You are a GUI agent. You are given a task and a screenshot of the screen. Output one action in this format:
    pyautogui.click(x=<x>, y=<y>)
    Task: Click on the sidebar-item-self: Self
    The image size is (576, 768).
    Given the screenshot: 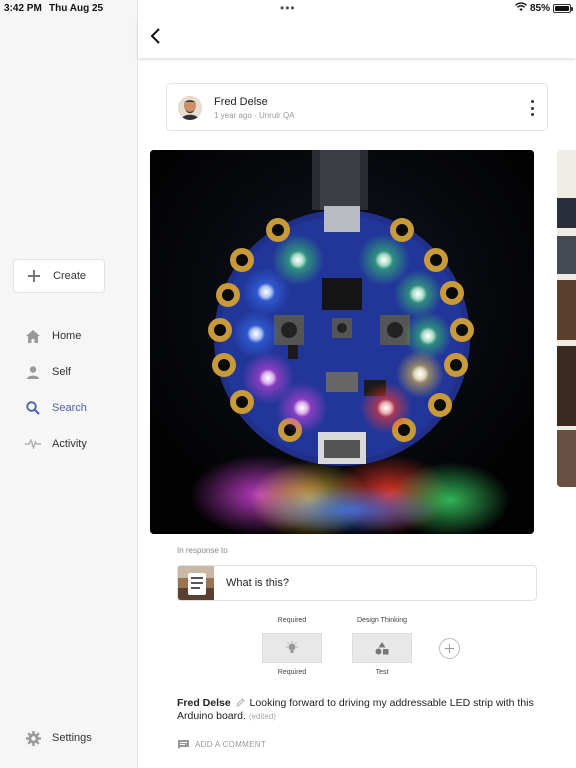 What is the action you would take?
    pyautogui.click(x=48, y=372)
    